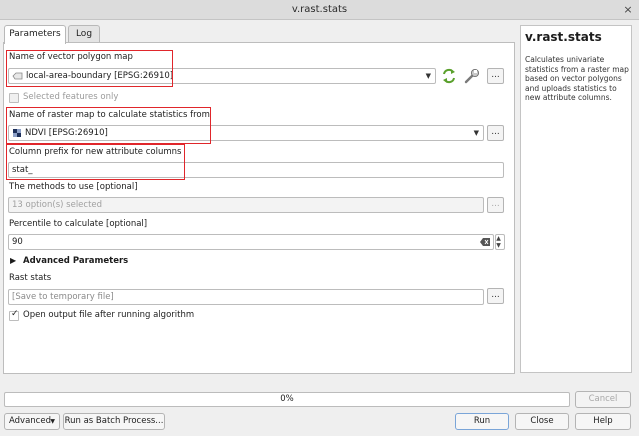 The image size is (639, 436). What do you see at coordinates (628, 10) in the screenshot?
I see `close-window-icon: ×` at bounding box center [628, 10].